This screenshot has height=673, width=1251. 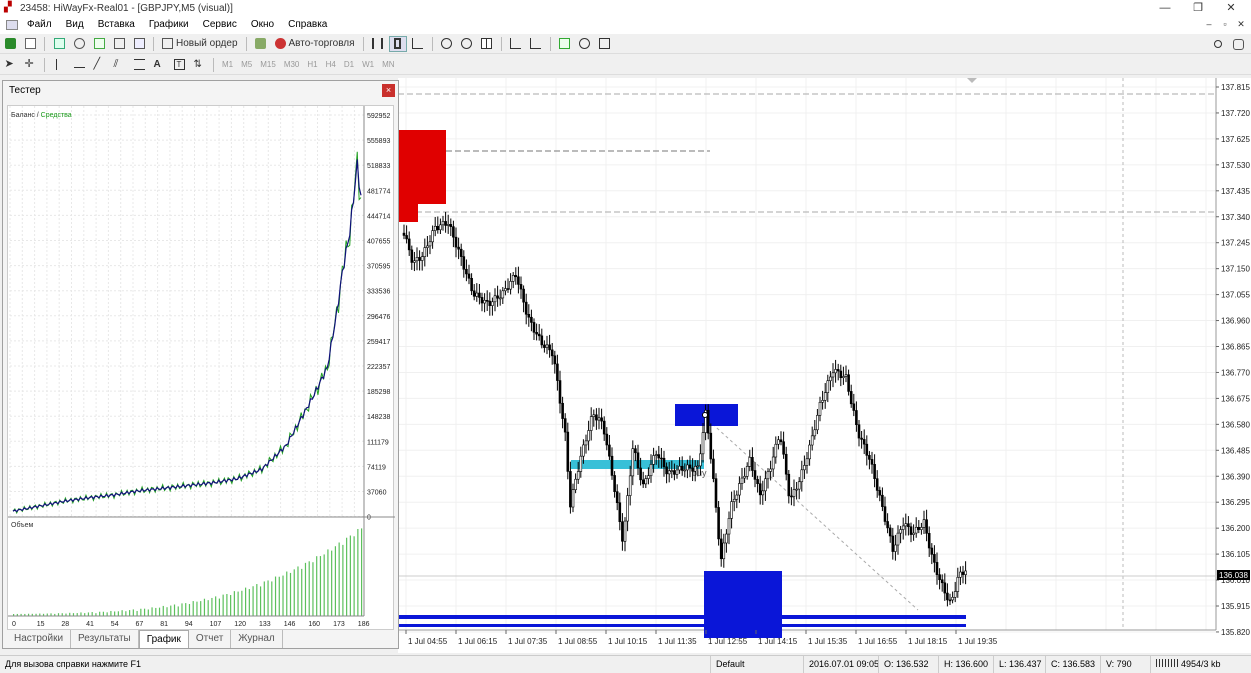 I want to click on mdi-restore-icon: ▫, so click(x=1225, y=24).